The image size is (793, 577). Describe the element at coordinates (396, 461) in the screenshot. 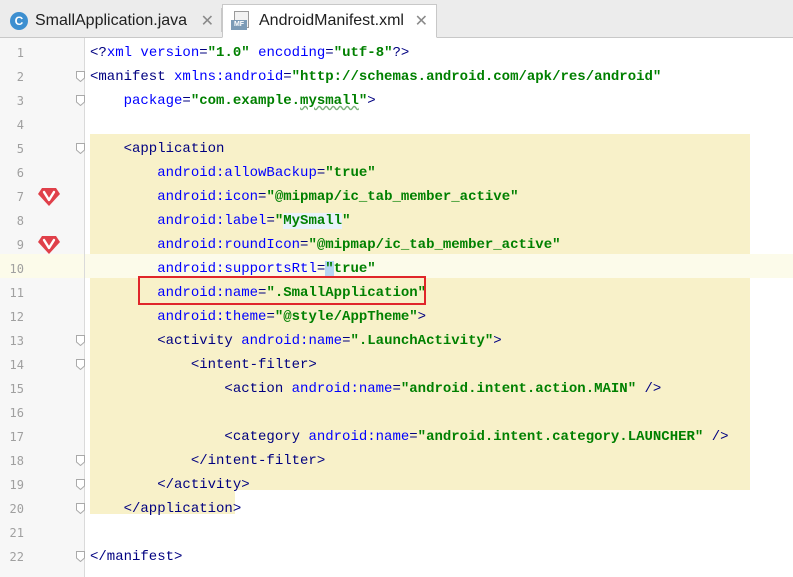

I see `code-line-18: 18 </intent-filter>` at that location.